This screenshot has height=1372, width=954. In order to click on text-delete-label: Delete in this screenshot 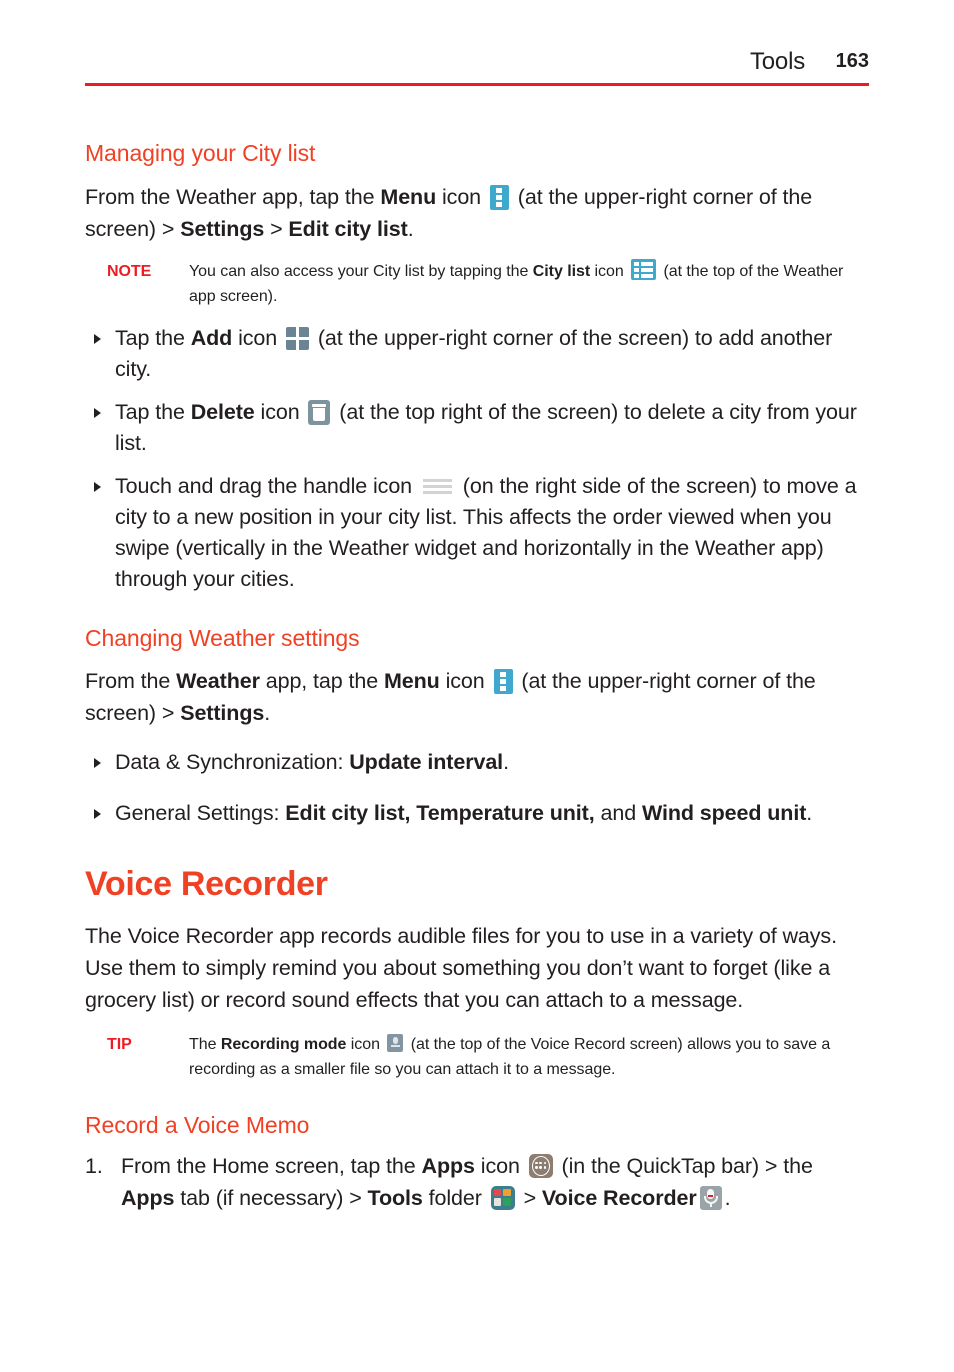, I will do `click(222, 411)`.